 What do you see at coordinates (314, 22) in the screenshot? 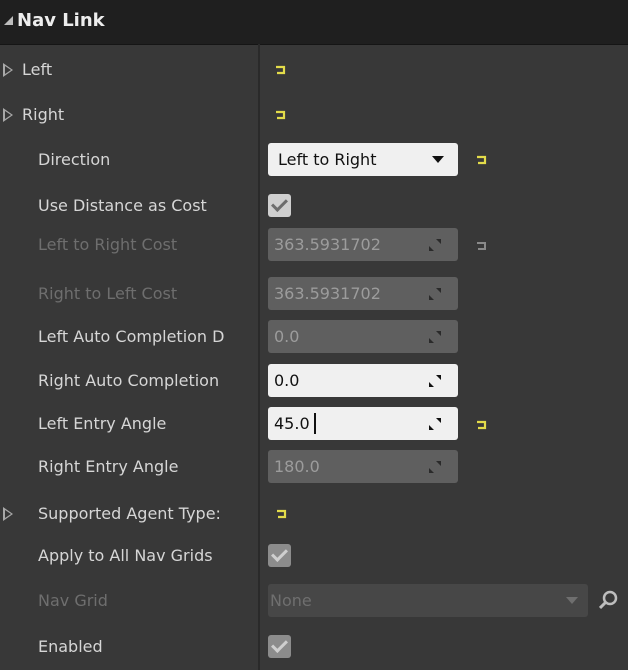
I see `section-header: Nav Link` at bounding box center [314, 22].